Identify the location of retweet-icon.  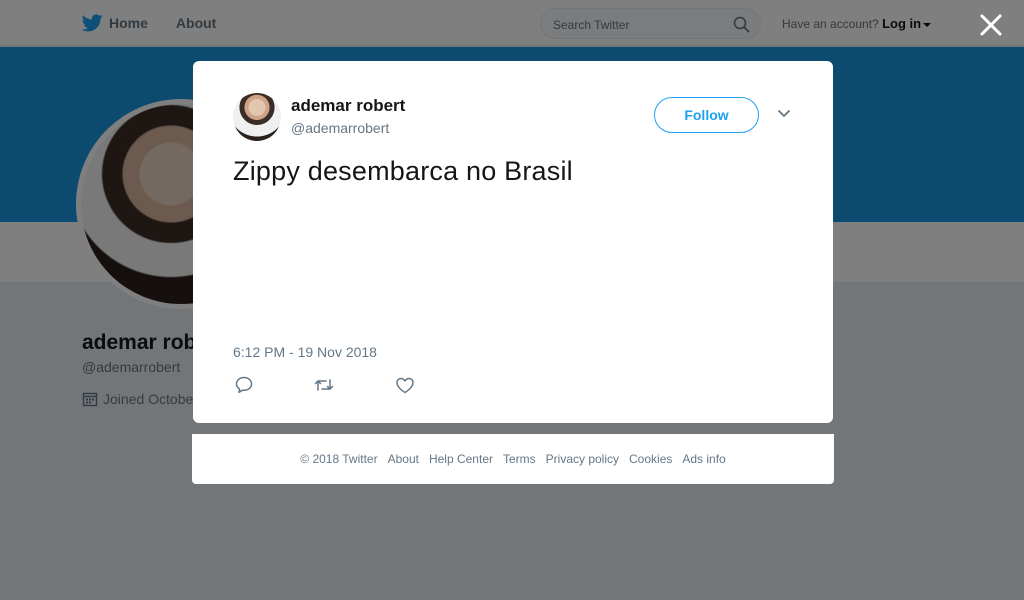
(324, 385).